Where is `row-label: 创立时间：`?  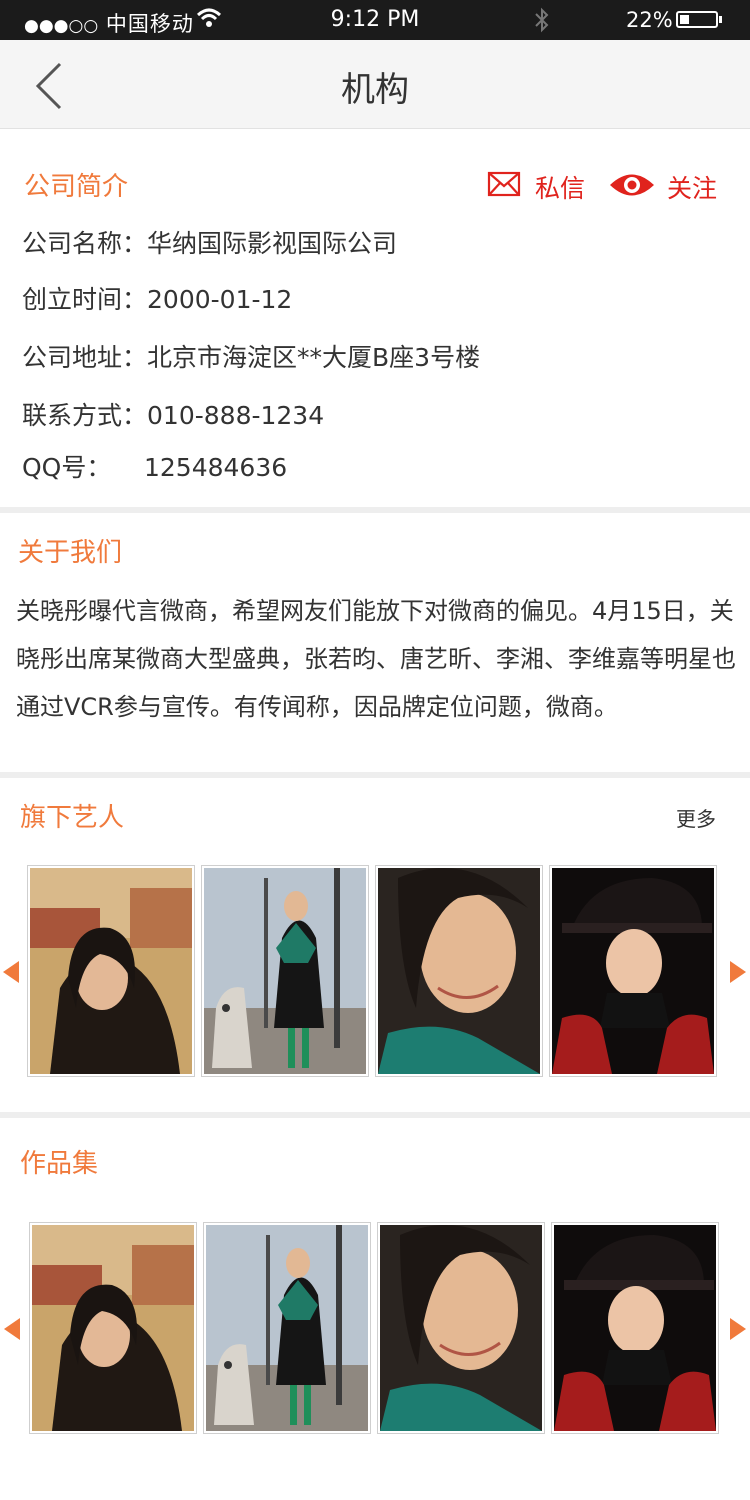
row-label: 创立时间： is located at coordinates (85, 299).